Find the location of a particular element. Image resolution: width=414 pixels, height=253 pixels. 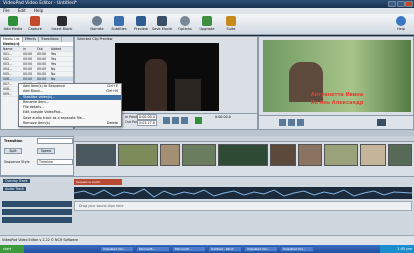

prev-frame-button is located at coordinates (166, 120).